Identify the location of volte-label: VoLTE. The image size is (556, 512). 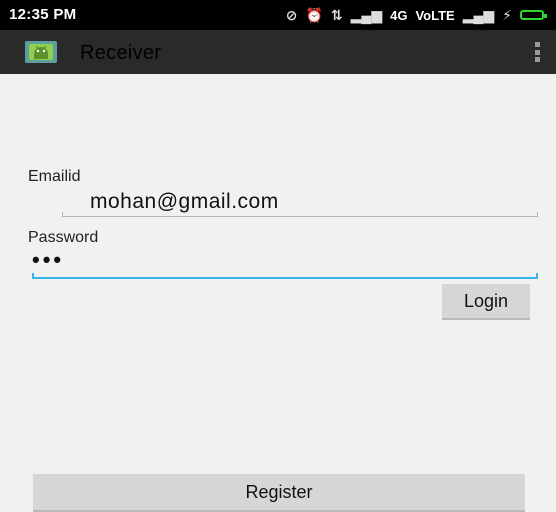
(435, 15).